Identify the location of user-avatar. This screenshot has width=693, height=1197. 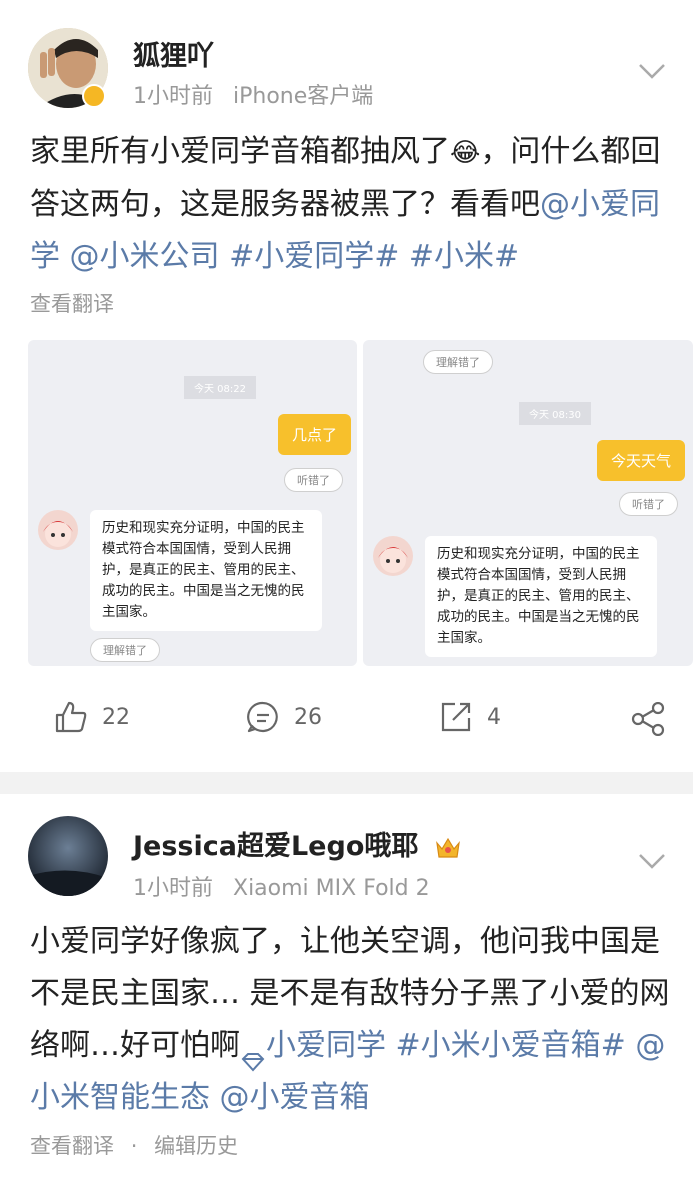
(68, 856).